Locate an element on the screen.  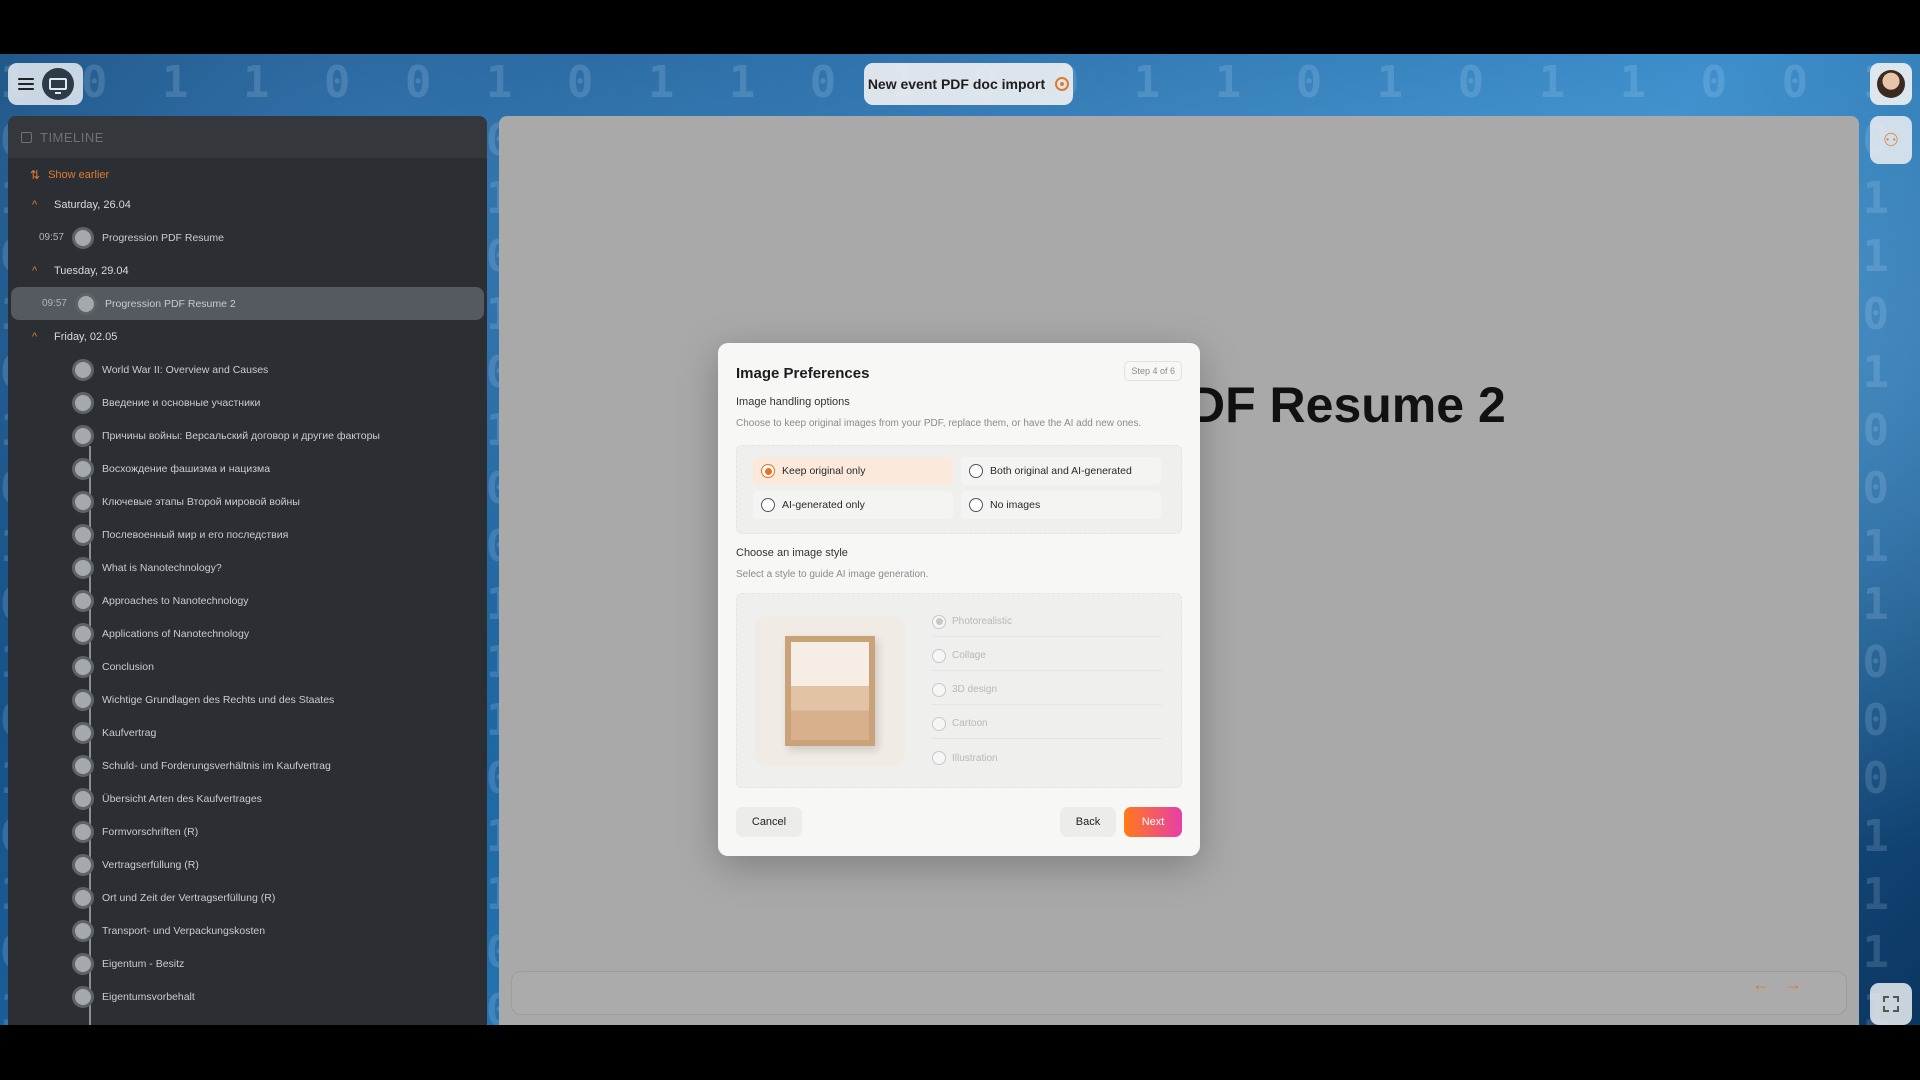
timeline-event: Послевоенный мир и его последствия is located at coordinates (247, 534).